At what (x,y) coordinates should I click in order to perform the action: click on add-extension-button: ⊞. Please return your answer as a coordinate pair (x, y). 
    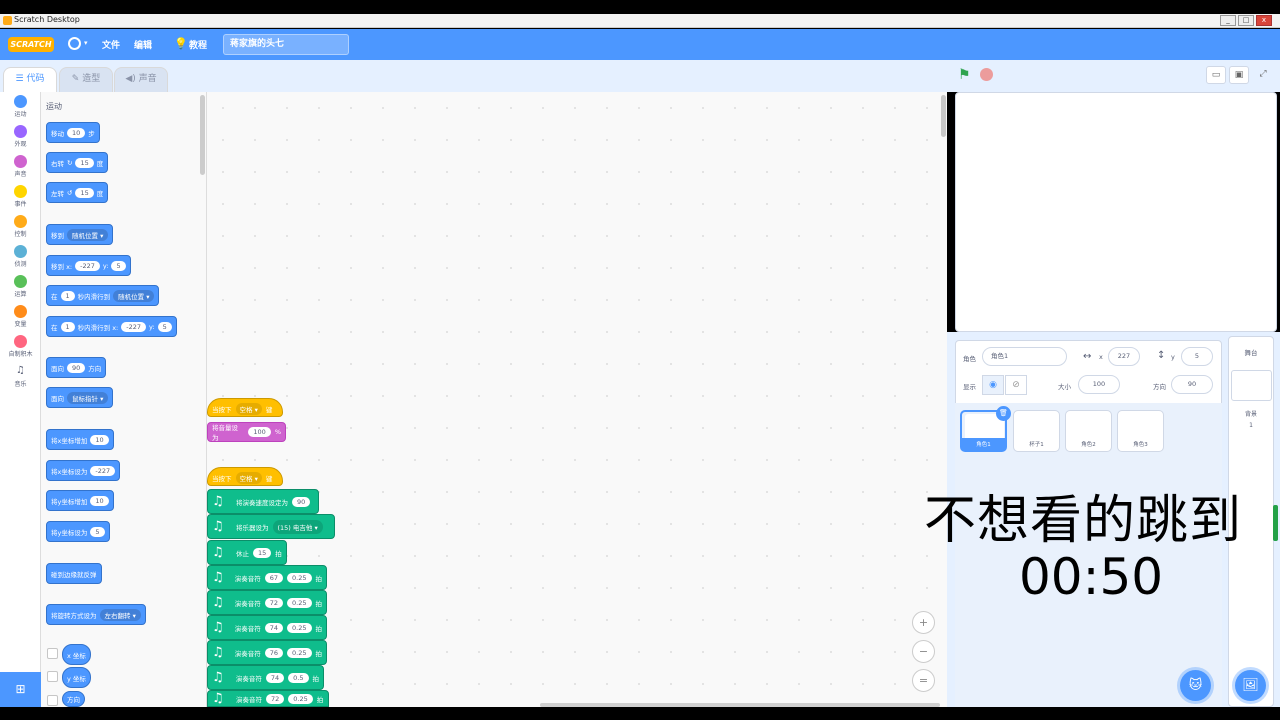
    Looking at the image, I should click on (20, 689).